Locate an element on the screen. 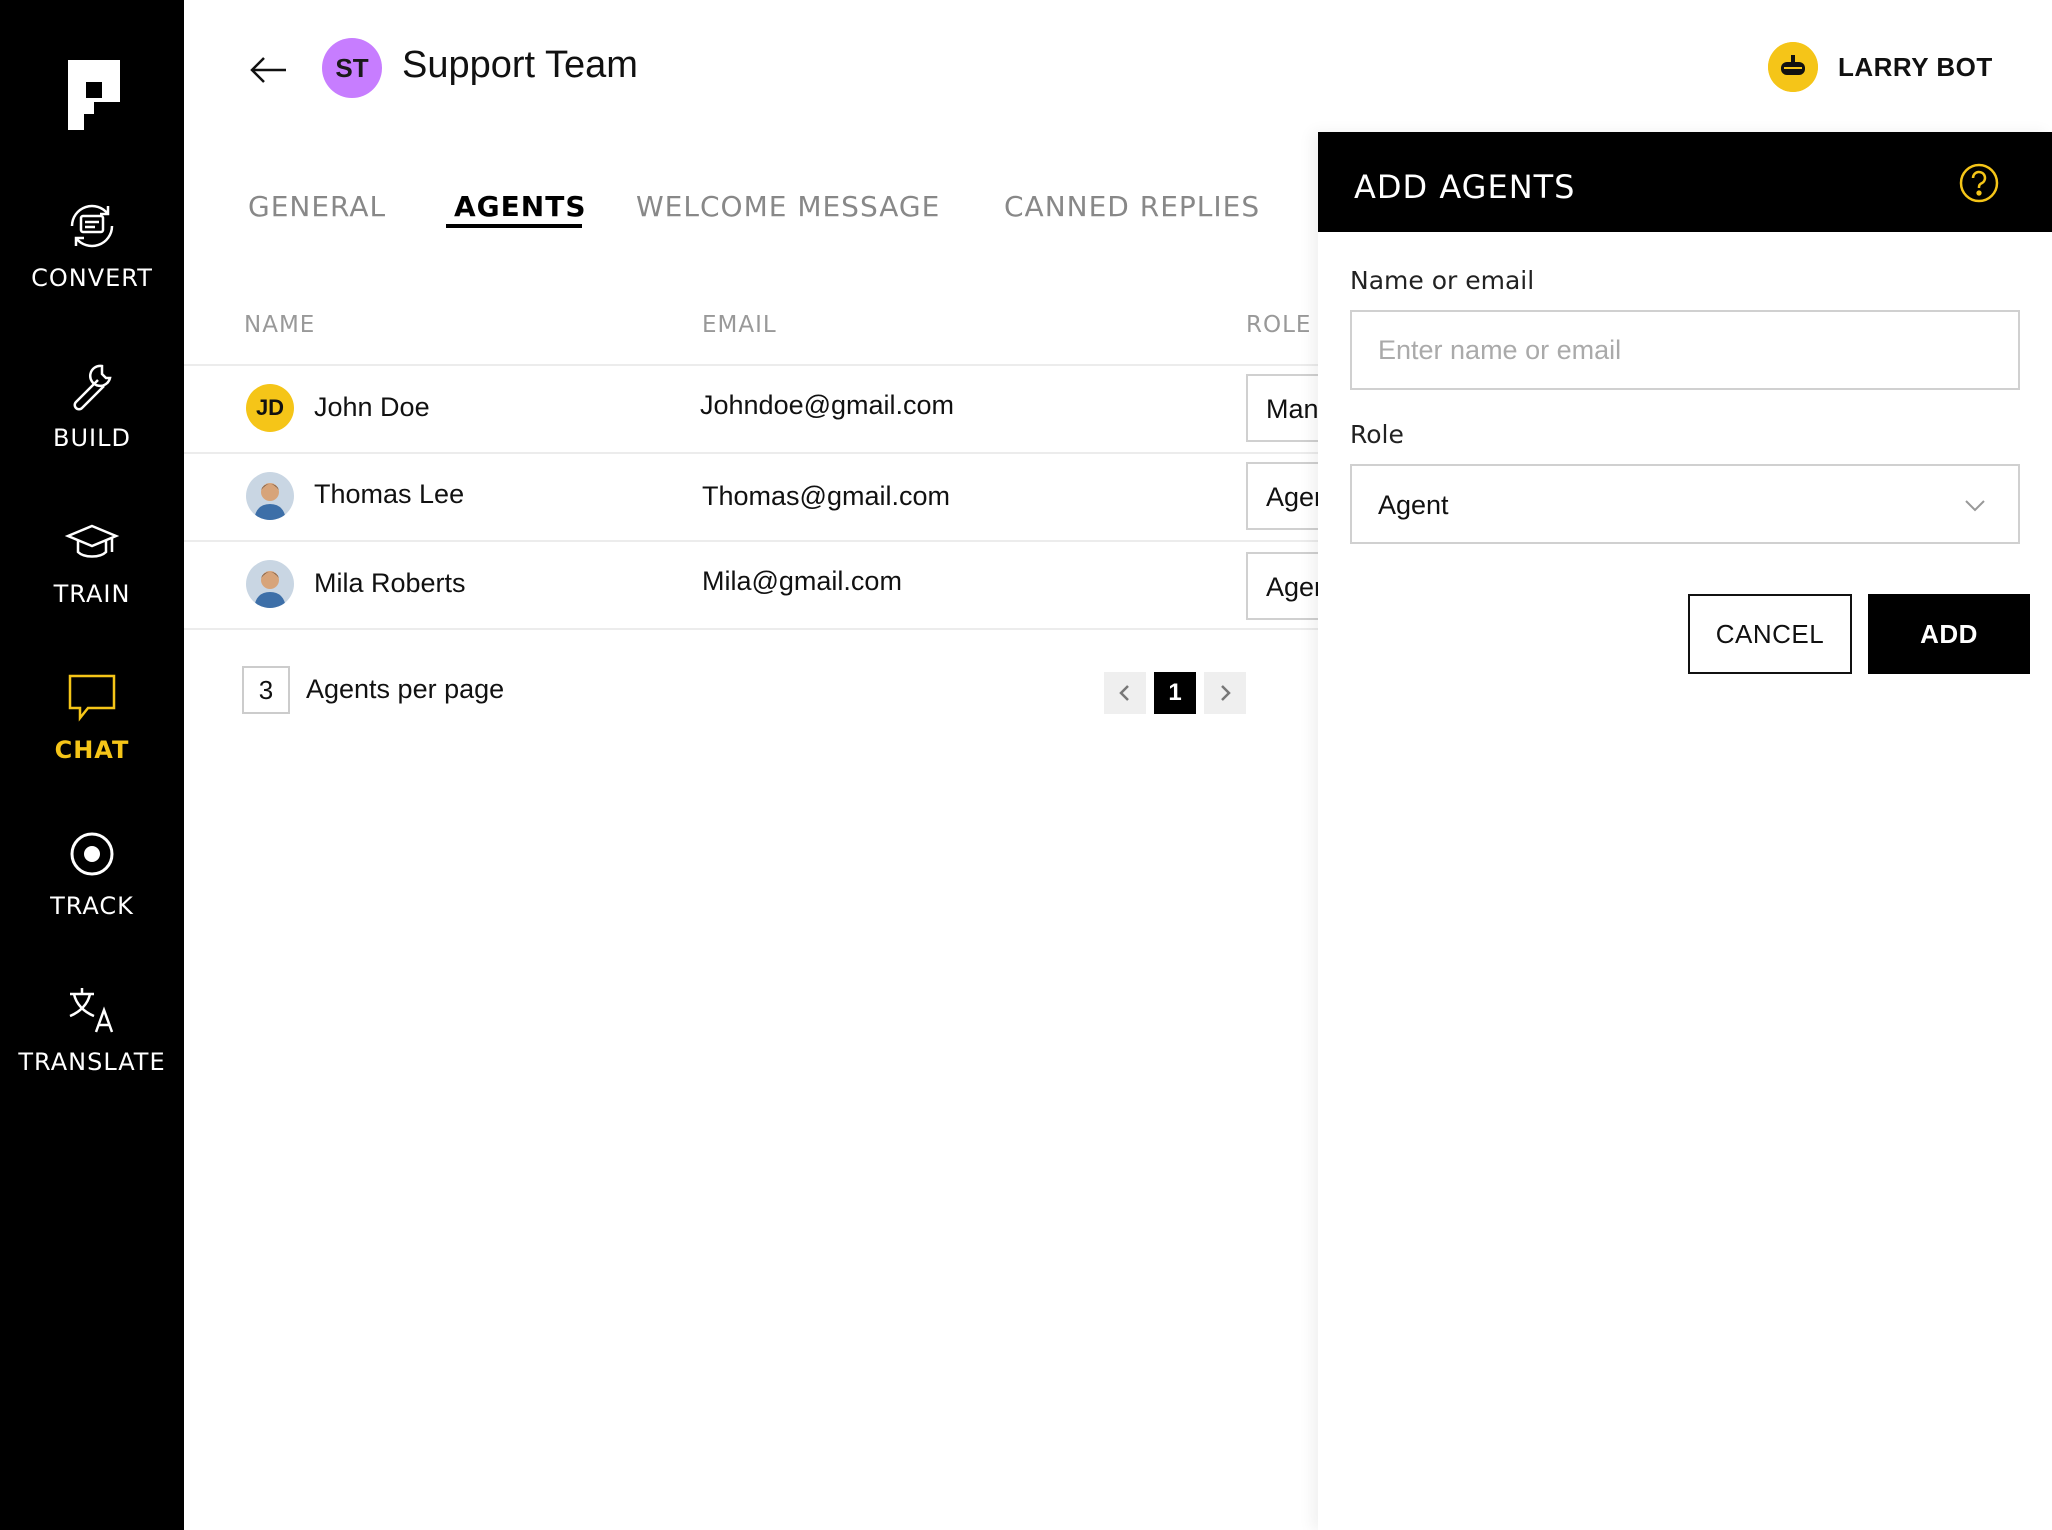  name-or-email-input is located at coordinates (1685, 350).